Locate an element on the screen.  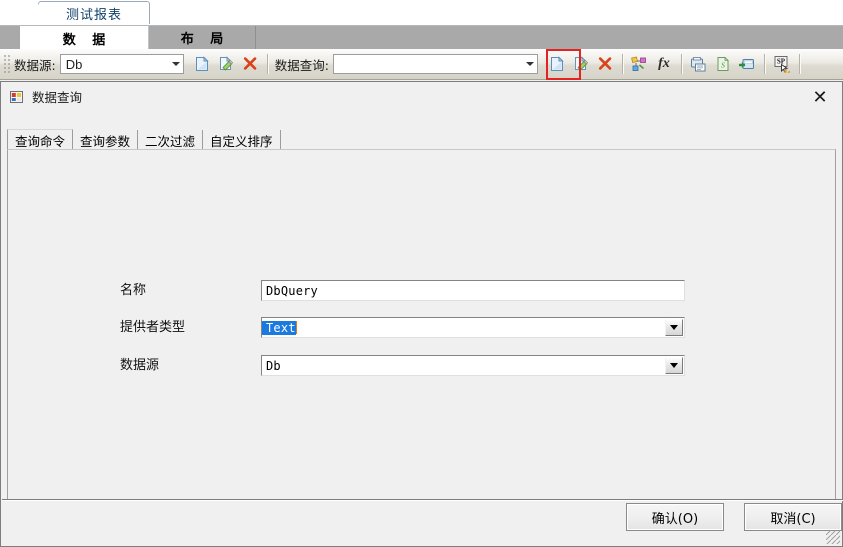
relation-button is located at coordinates (640, 64).